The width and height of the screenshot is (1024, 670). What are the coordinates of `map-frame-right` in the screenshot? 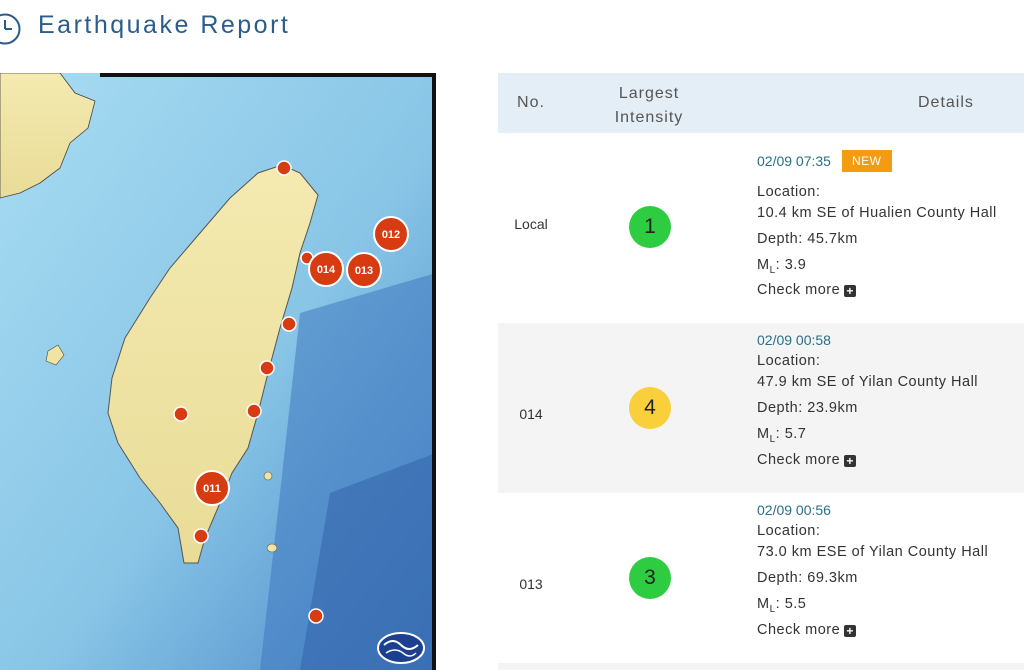 It's located at (434, 371).